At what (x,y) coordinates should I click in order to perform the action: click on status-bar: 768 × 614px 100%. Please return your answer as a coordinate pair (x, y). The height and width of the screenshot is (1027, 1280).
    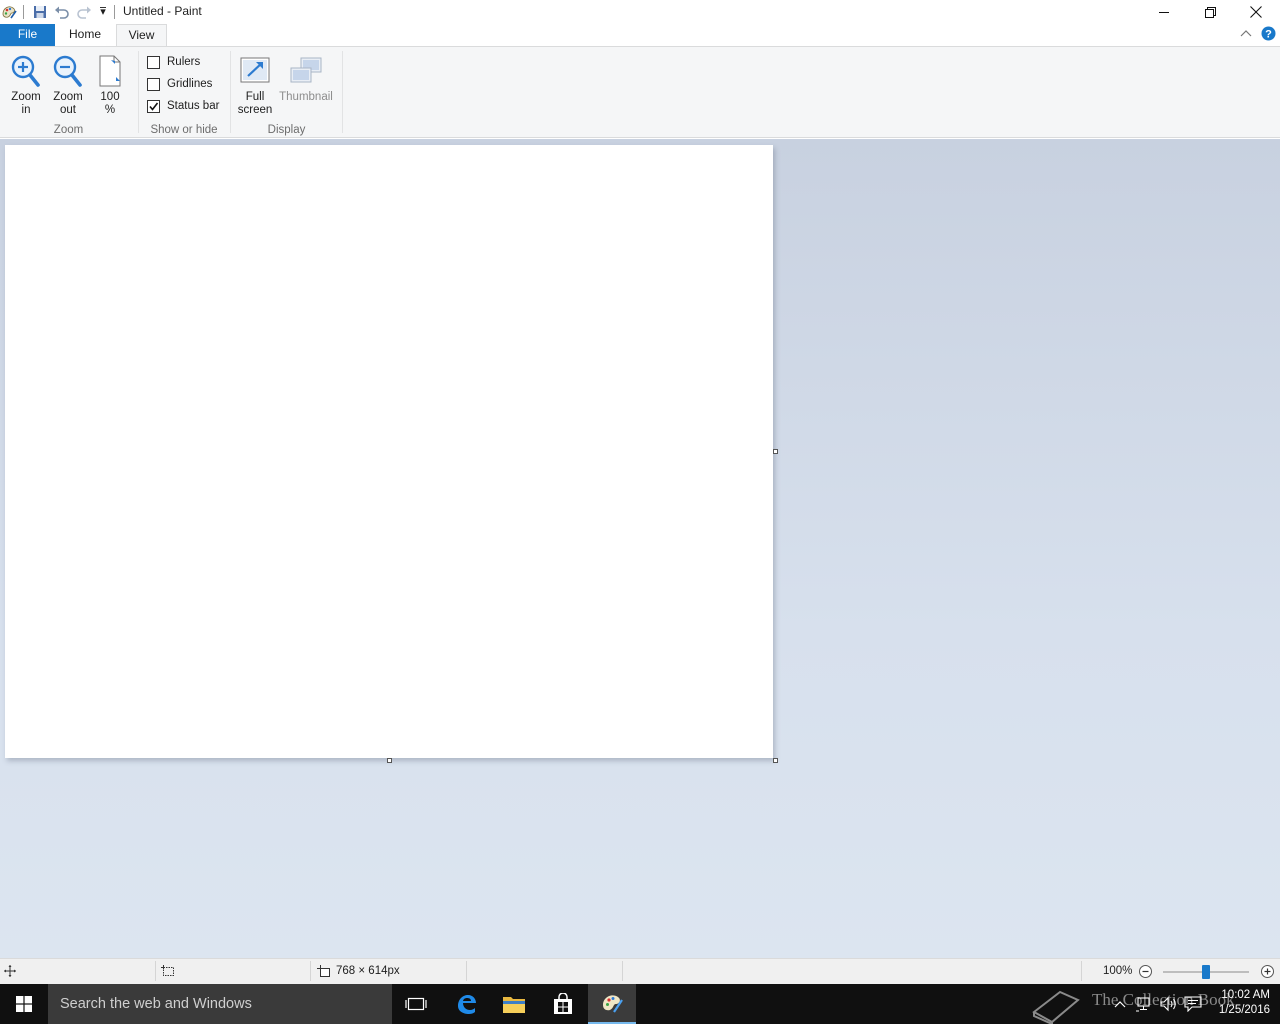
    Looking at the image, I should click on (640, 971).